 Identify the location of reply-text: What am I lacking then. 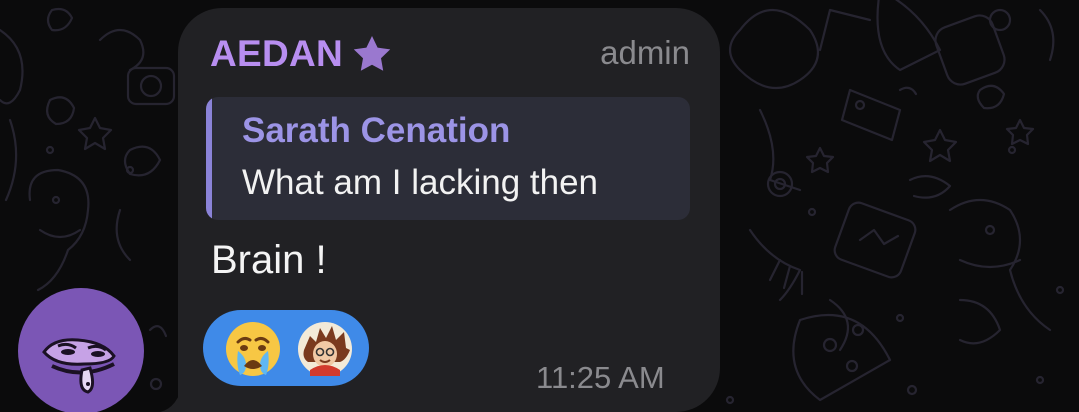
(420, 182).